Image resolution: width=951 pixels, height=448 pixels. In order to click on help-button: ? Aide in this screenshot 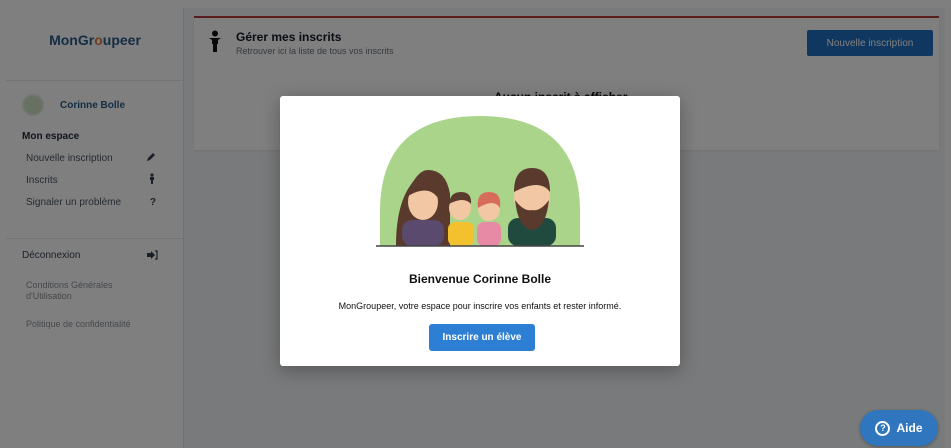, I will do `click(899, 428)`.